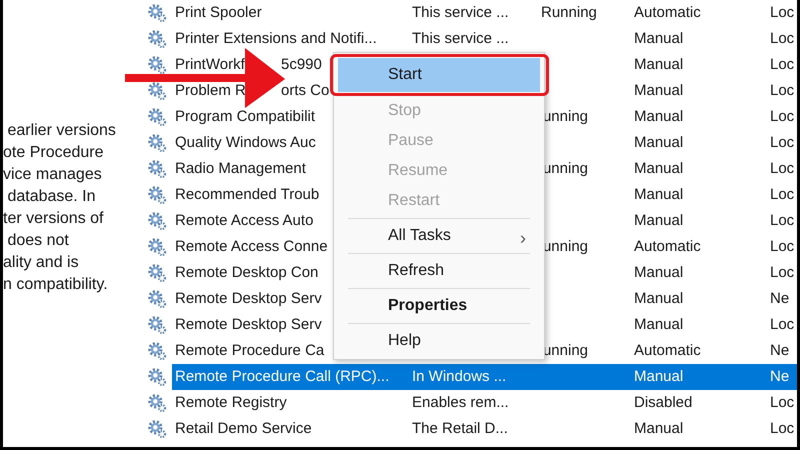 This screenshot has width=800, height=450. I want to click on service-name: Retail Demo Service, so click(243, 428).